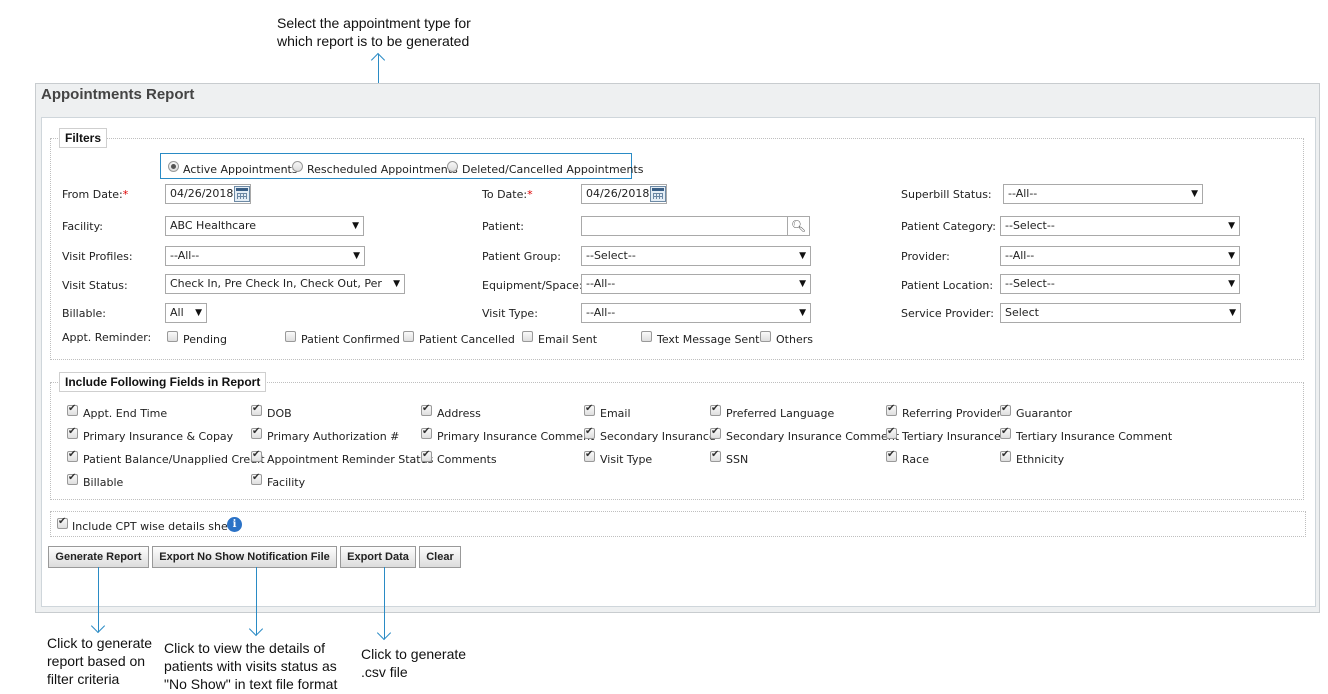  Describe the element at coordinates (83, 138) in the screenshot. I see `filters-legend: Filters` at that location.